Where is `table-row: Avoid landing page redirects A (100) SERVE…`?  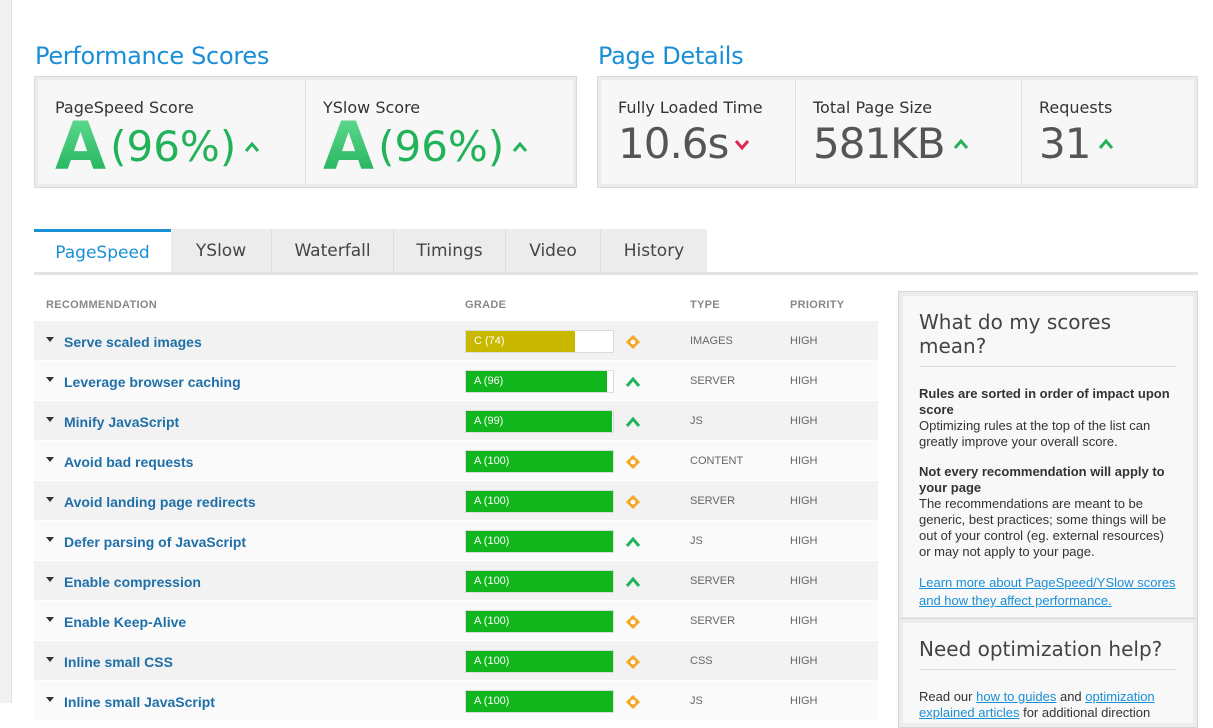 table-row: Avoid landing page redirects A (100) SERVE… is located at coordinates (456, 501).